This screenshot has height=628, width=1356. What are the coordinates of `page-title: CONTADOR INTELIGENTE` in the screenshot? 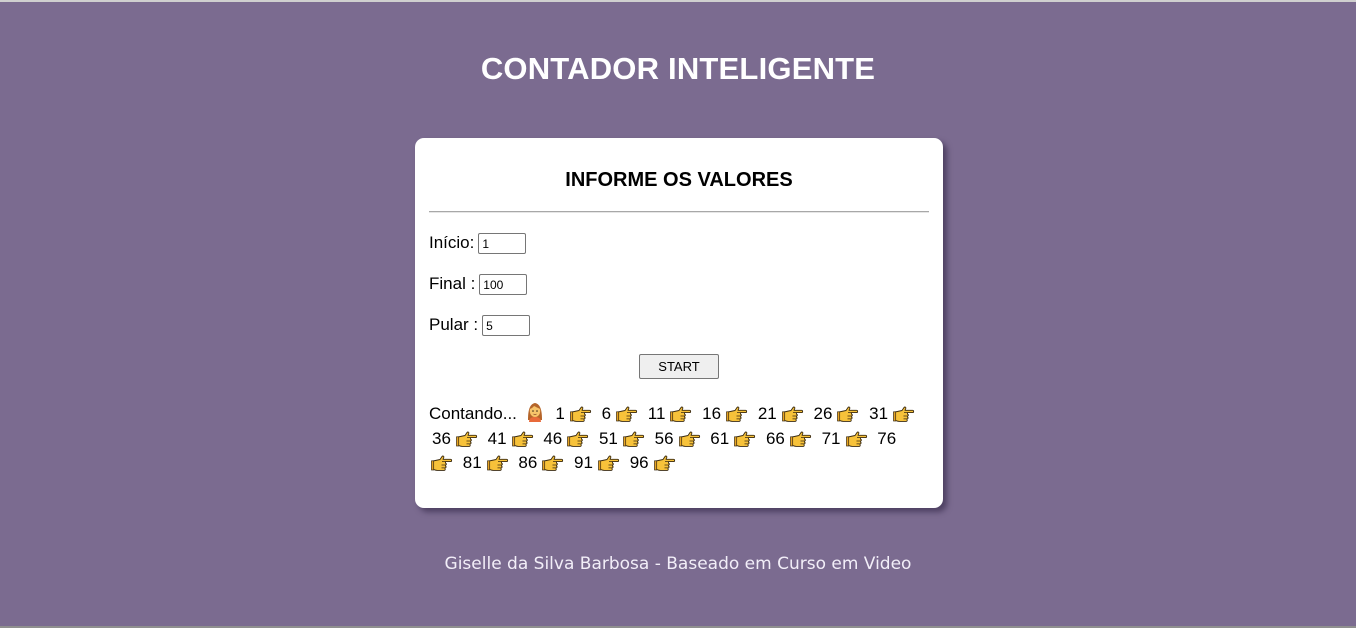 It's located at (678, 68).